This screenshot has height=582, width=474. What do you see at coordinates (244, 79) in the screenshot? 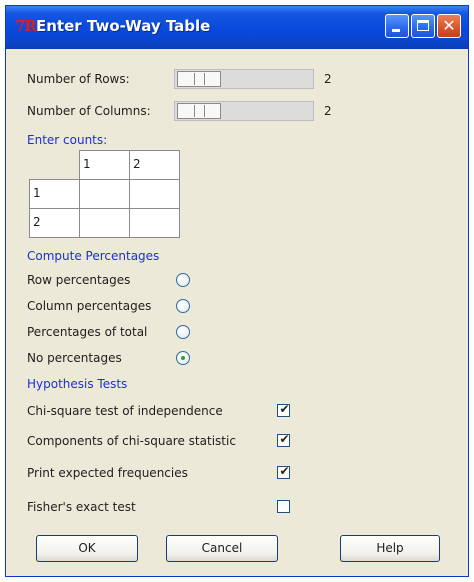
I see `rows-slider` at bounding box center [244, 79].